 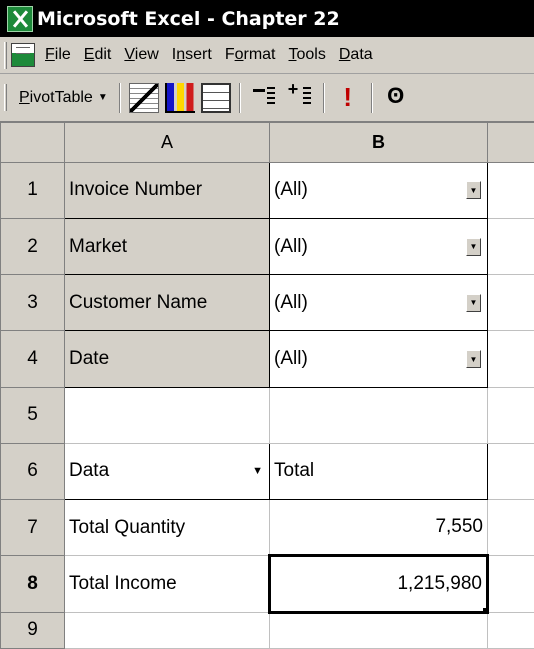 What do you see at coordinates (510, 142) in the screenshot?
I see `column-header-c` at bounding box center [510, 142].